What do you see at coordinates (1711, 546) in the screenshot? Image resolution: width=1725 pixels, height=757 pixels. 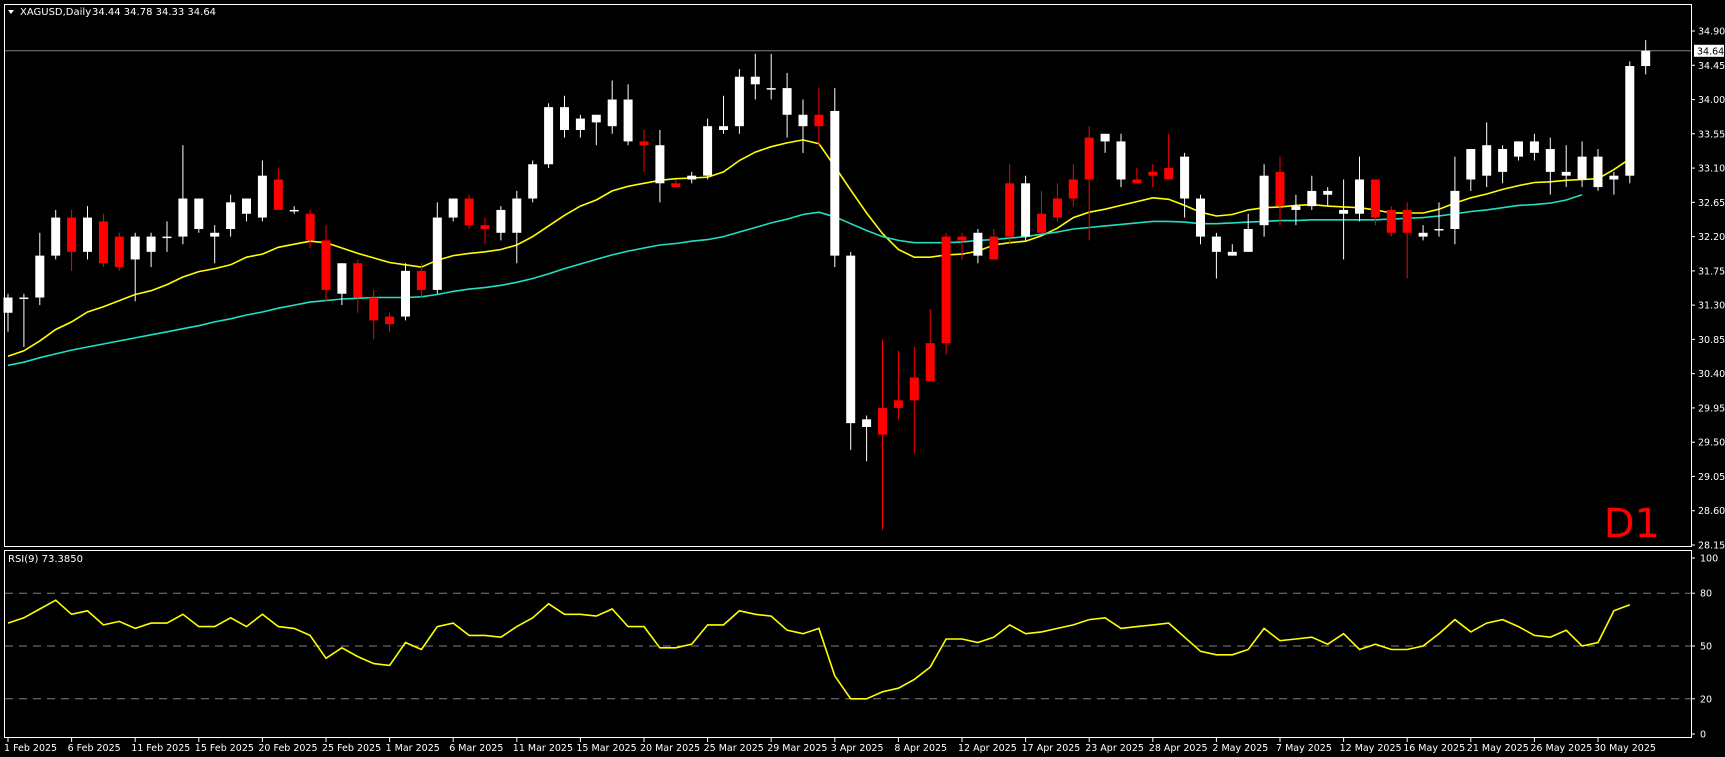 I see `price-axis-tick-label: 28.15` at bounding box center [1711, 546].